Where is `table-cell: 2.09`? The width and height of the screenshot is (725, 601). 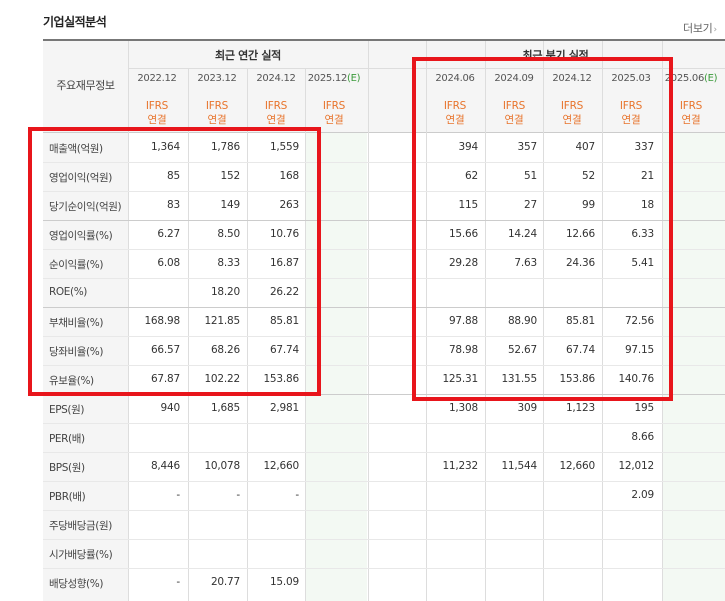
table-cell: 2.09 is located at coordinates (642, 495).